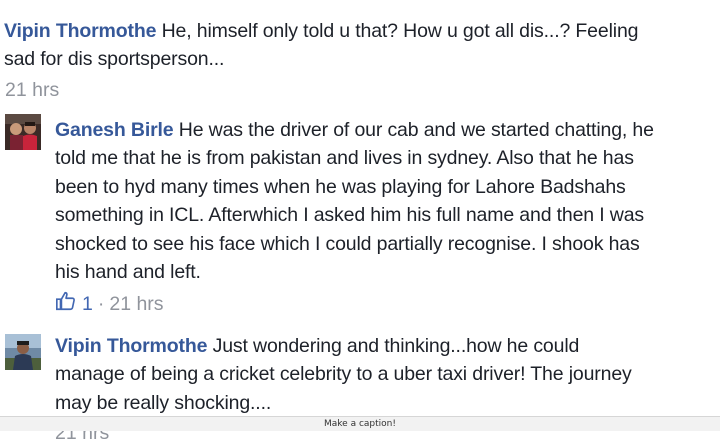 The height and width of the screenshot is (445, 720). Describe the element at coordinates (114, 130) in the screenshot. I see `comment-author-link: Ganesh Birle` at that location.